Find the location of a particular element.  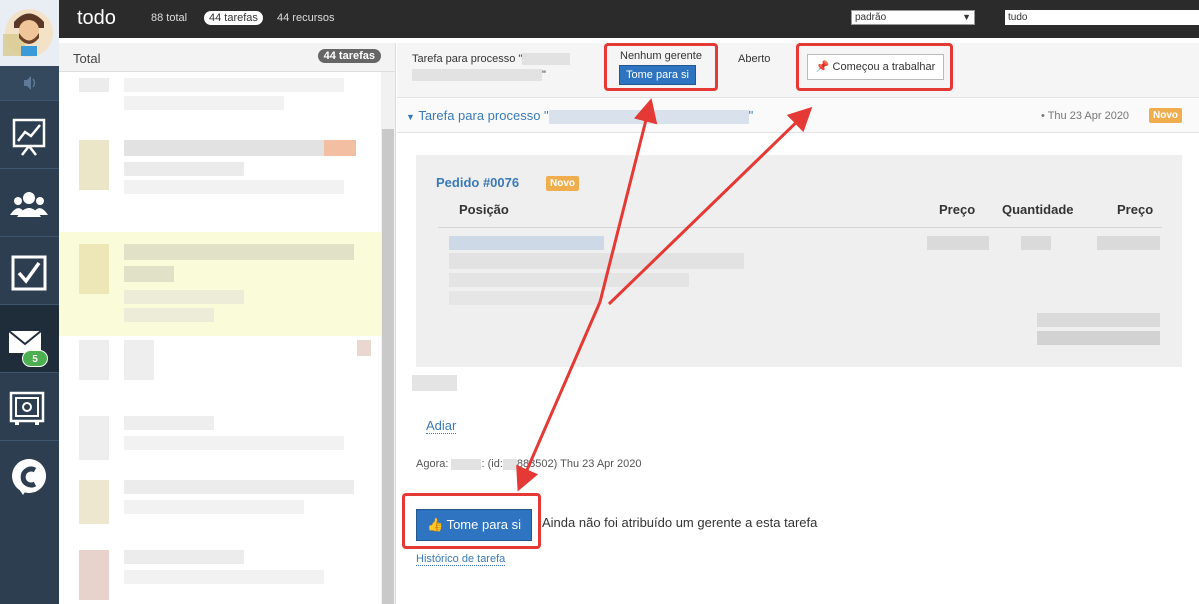

stat-tasks: 44 tarefas is located at coordinates (233, 18).